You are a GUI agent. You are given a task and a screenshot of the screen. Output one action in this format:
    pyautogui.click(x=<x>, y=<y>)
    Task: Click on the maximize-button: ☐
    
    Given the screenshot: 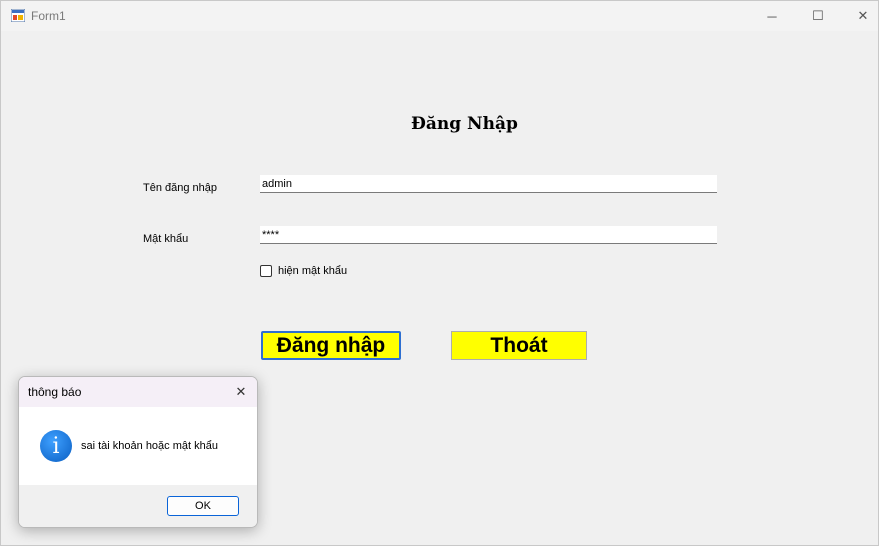 What is the action you would take?
    pyautogui.click(x=818, y=16)
    